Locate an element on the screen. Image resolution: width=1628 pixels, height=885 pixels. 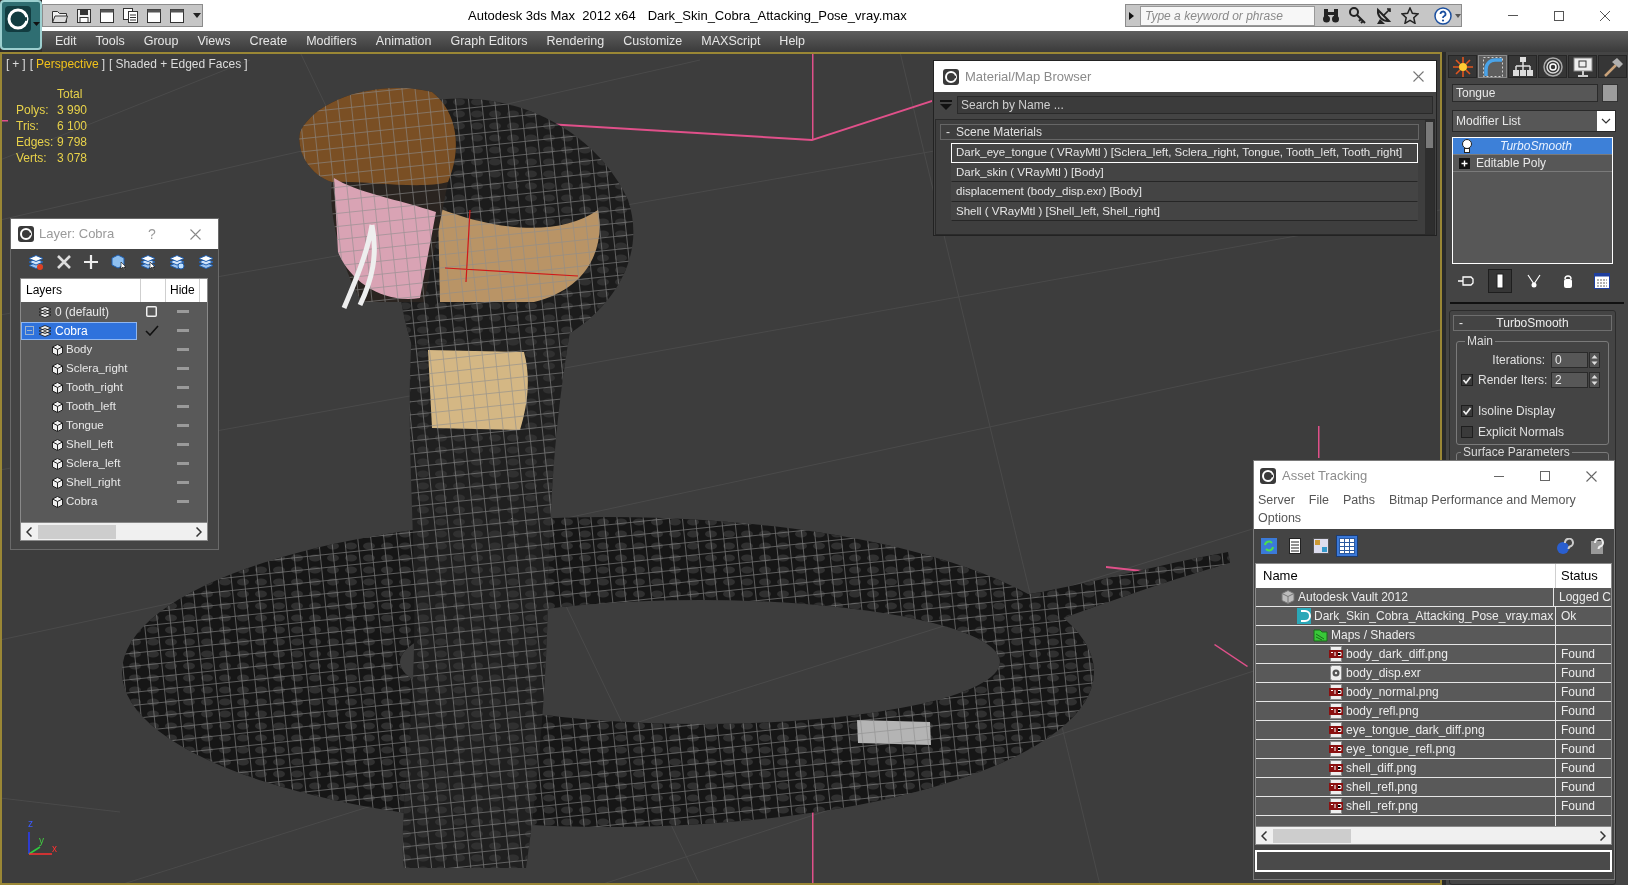
dropdown-caret-icon is located at coordinates (197, 15).